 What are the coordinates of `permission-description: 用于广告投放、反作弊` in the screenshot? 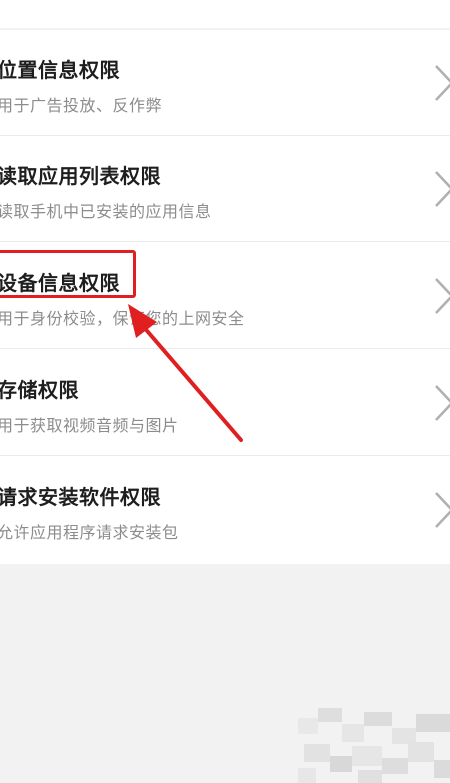 It's located at (81, 105).